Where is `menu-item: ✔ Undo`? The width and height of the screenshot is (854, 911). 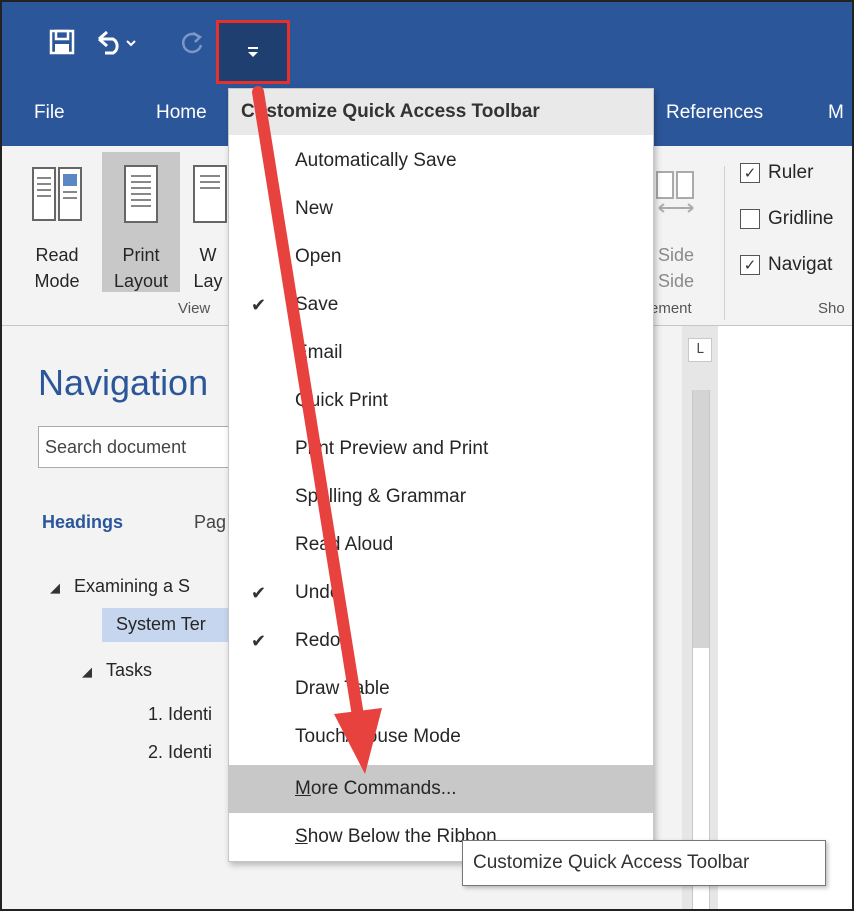
menu-item: ✔ Undo is located at coordinates (441, 593).